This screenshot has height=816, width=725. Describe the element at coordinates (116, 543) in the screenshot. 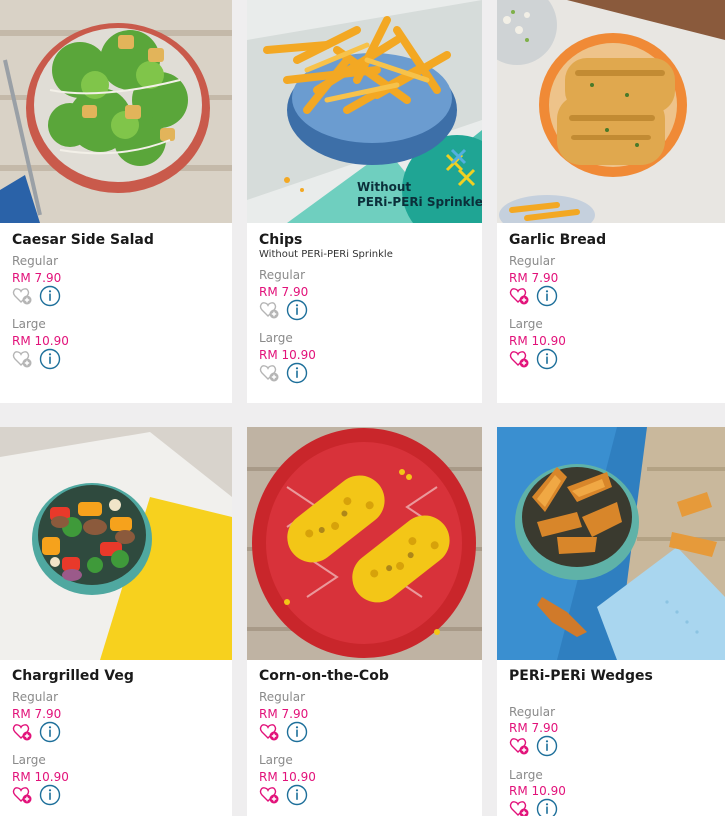

I see `chargrilled-veg-photo` at that location.